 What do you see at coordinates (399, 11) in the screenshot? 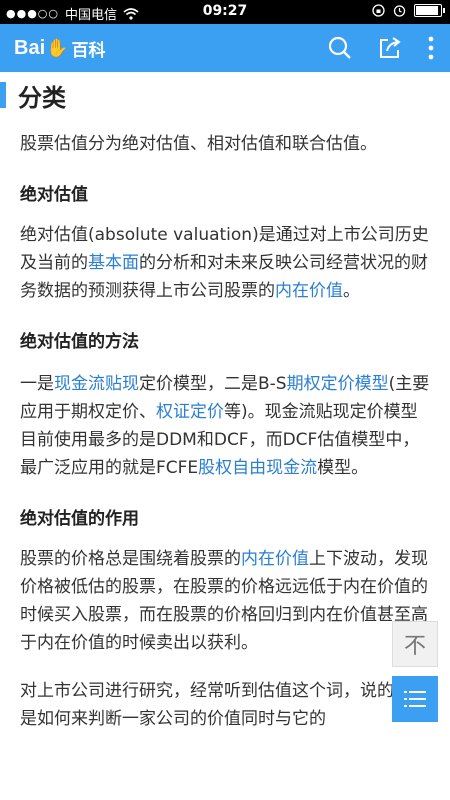
I see `alarm-icon` at bounding box center [399, 11].